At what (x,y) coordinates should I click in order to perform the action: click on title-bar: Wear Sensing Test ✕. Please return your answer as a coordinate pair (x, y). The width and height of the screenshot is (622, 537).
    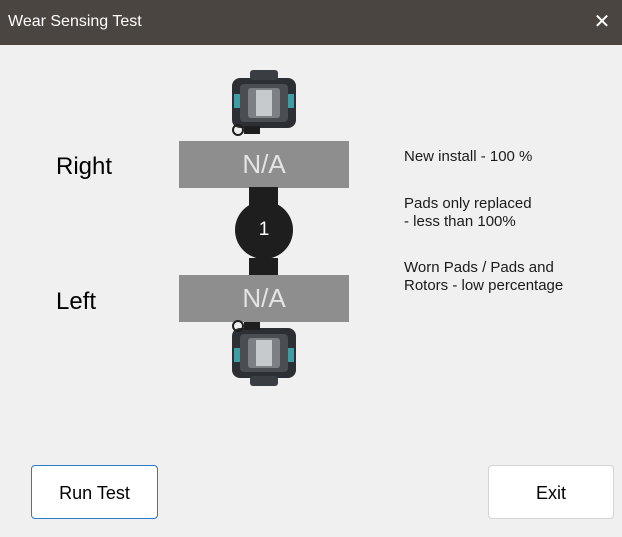
    Looking at the image, I should click on (311, 22).